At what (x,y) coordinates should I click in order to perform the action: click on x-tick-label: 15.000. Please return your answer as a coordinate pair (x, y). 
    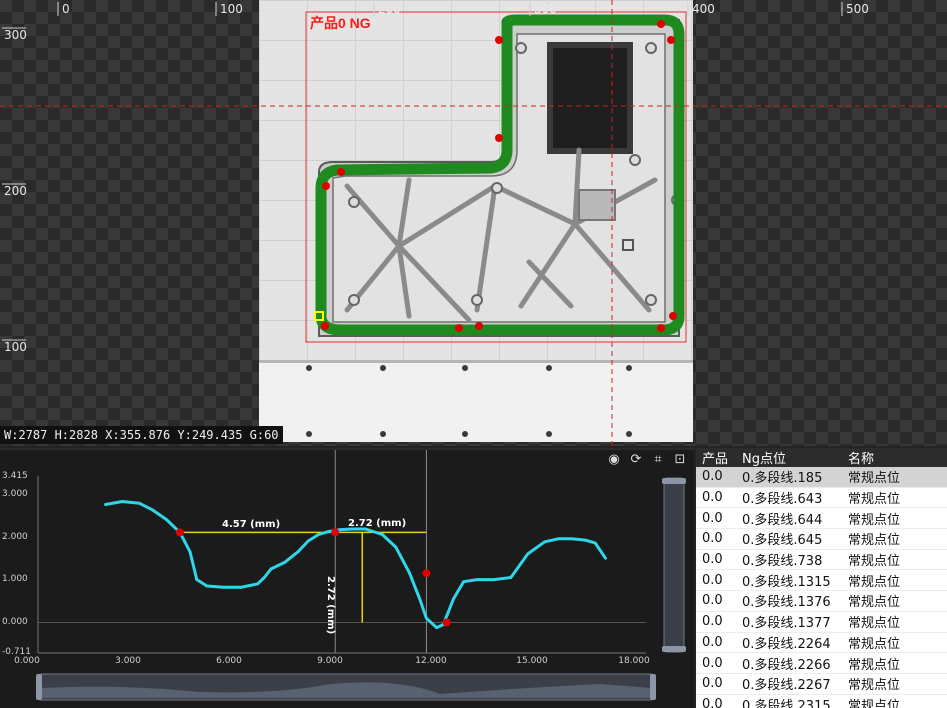
    Looking at the image, I should click on (532, 661).